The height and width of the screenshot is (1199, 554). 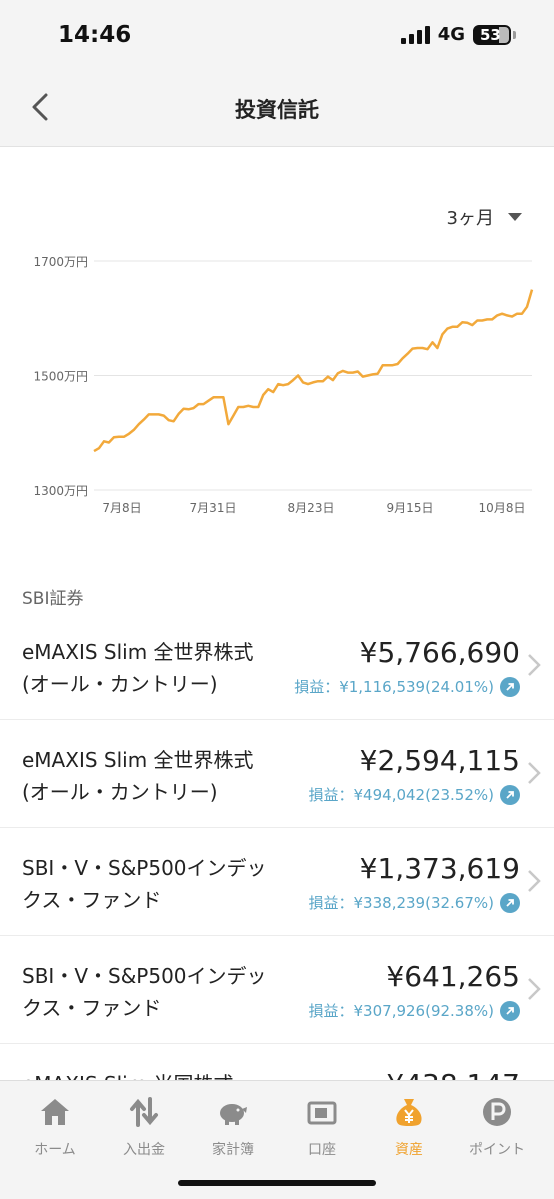 What do you see at coordinates (121, 508) in the screenshot?
I see `x-tick-label: 7月8日` at bounding box center [121, 508].